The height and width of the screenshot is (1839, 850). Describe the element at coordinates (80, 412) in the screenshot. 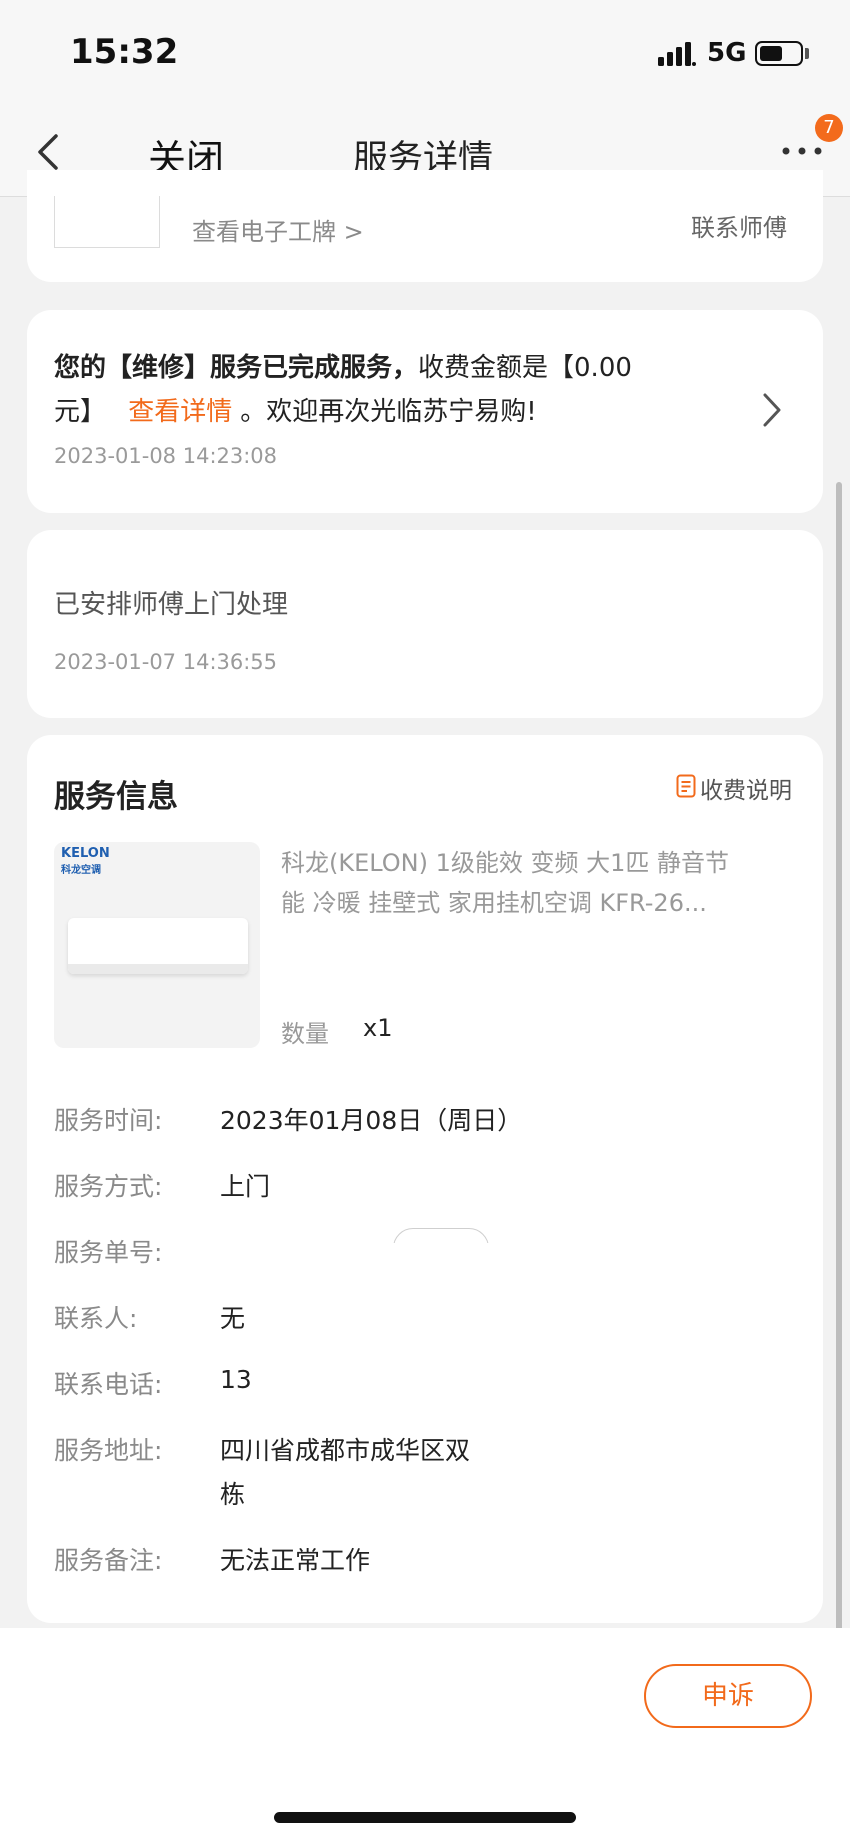

I see `message-part: 元】` at that location.